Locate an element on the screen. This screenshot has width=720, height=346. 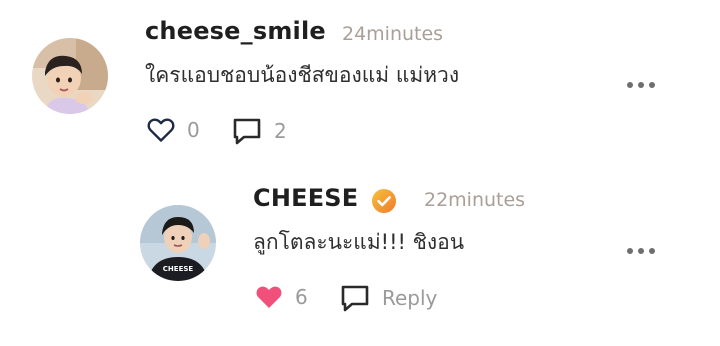
like-button: 0 is located at coordinates (173, 130).